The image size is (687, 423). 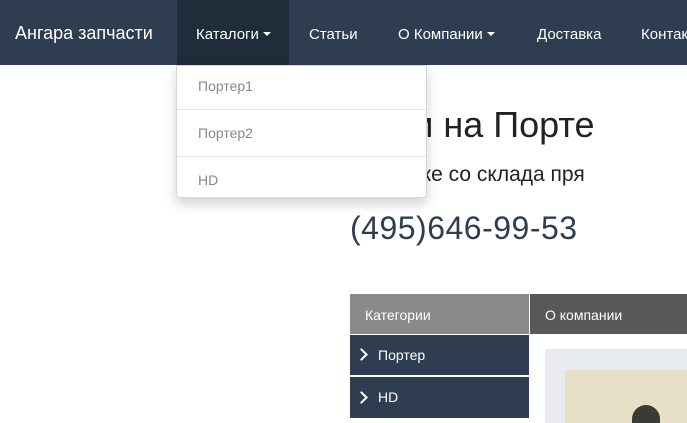 I want to click on category-item-hd: HD, so click(x=439, y=397).